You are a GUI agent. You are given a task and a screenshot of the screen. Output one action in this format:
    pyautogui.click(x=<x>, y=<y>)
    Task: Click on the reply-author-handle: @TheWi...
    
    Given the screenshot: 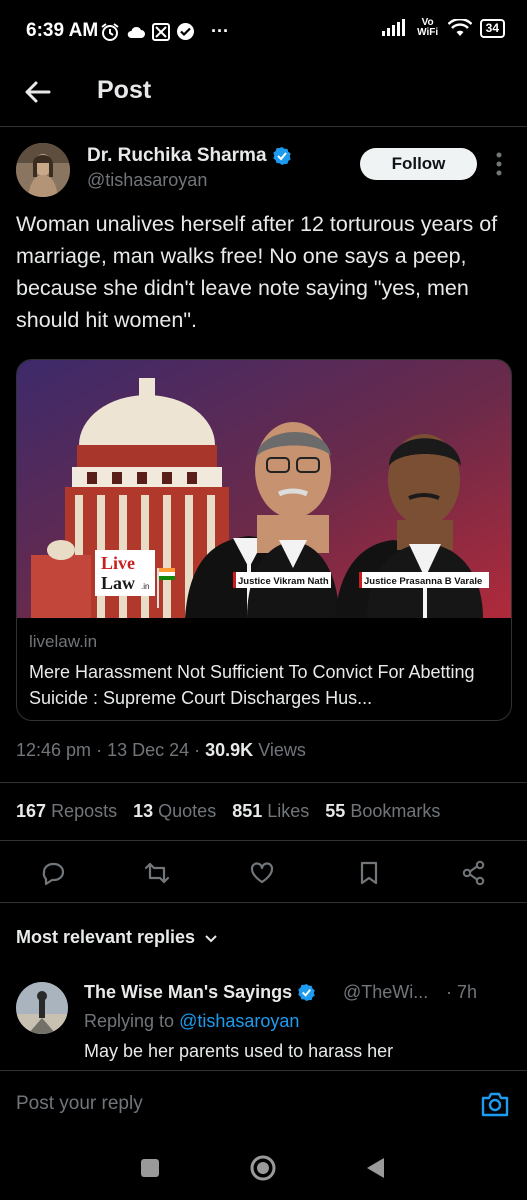 What is the action you would take?
    pyautogui.click(x=385, y=992)
    